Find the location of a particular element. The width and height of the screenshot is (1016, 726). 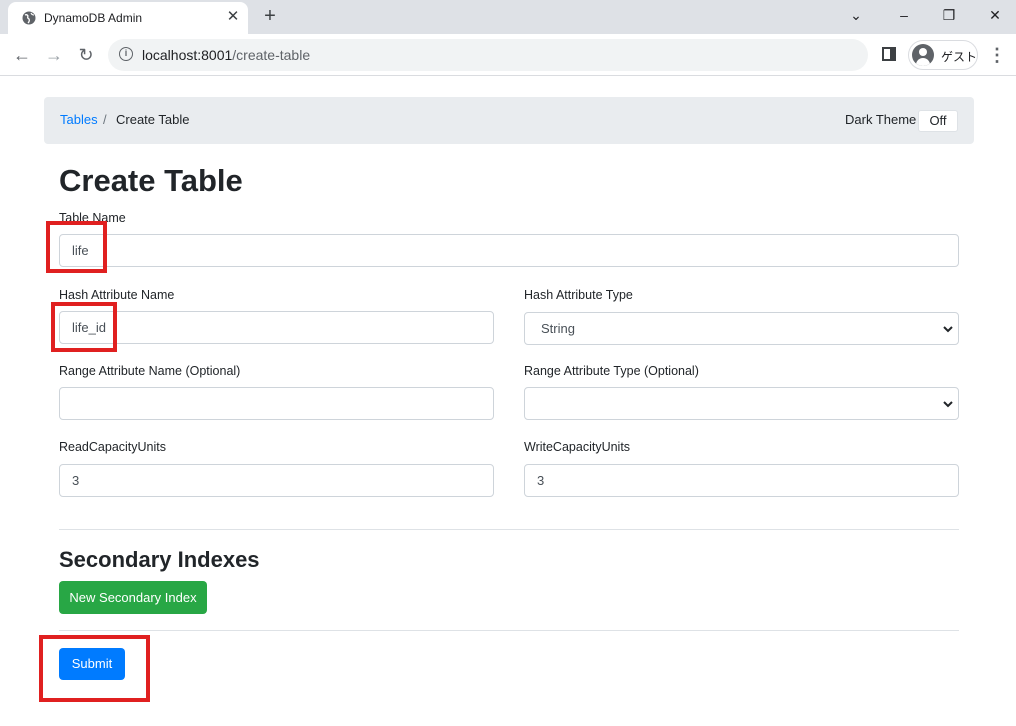

info-icon: i is located at coordinates (126, 54).